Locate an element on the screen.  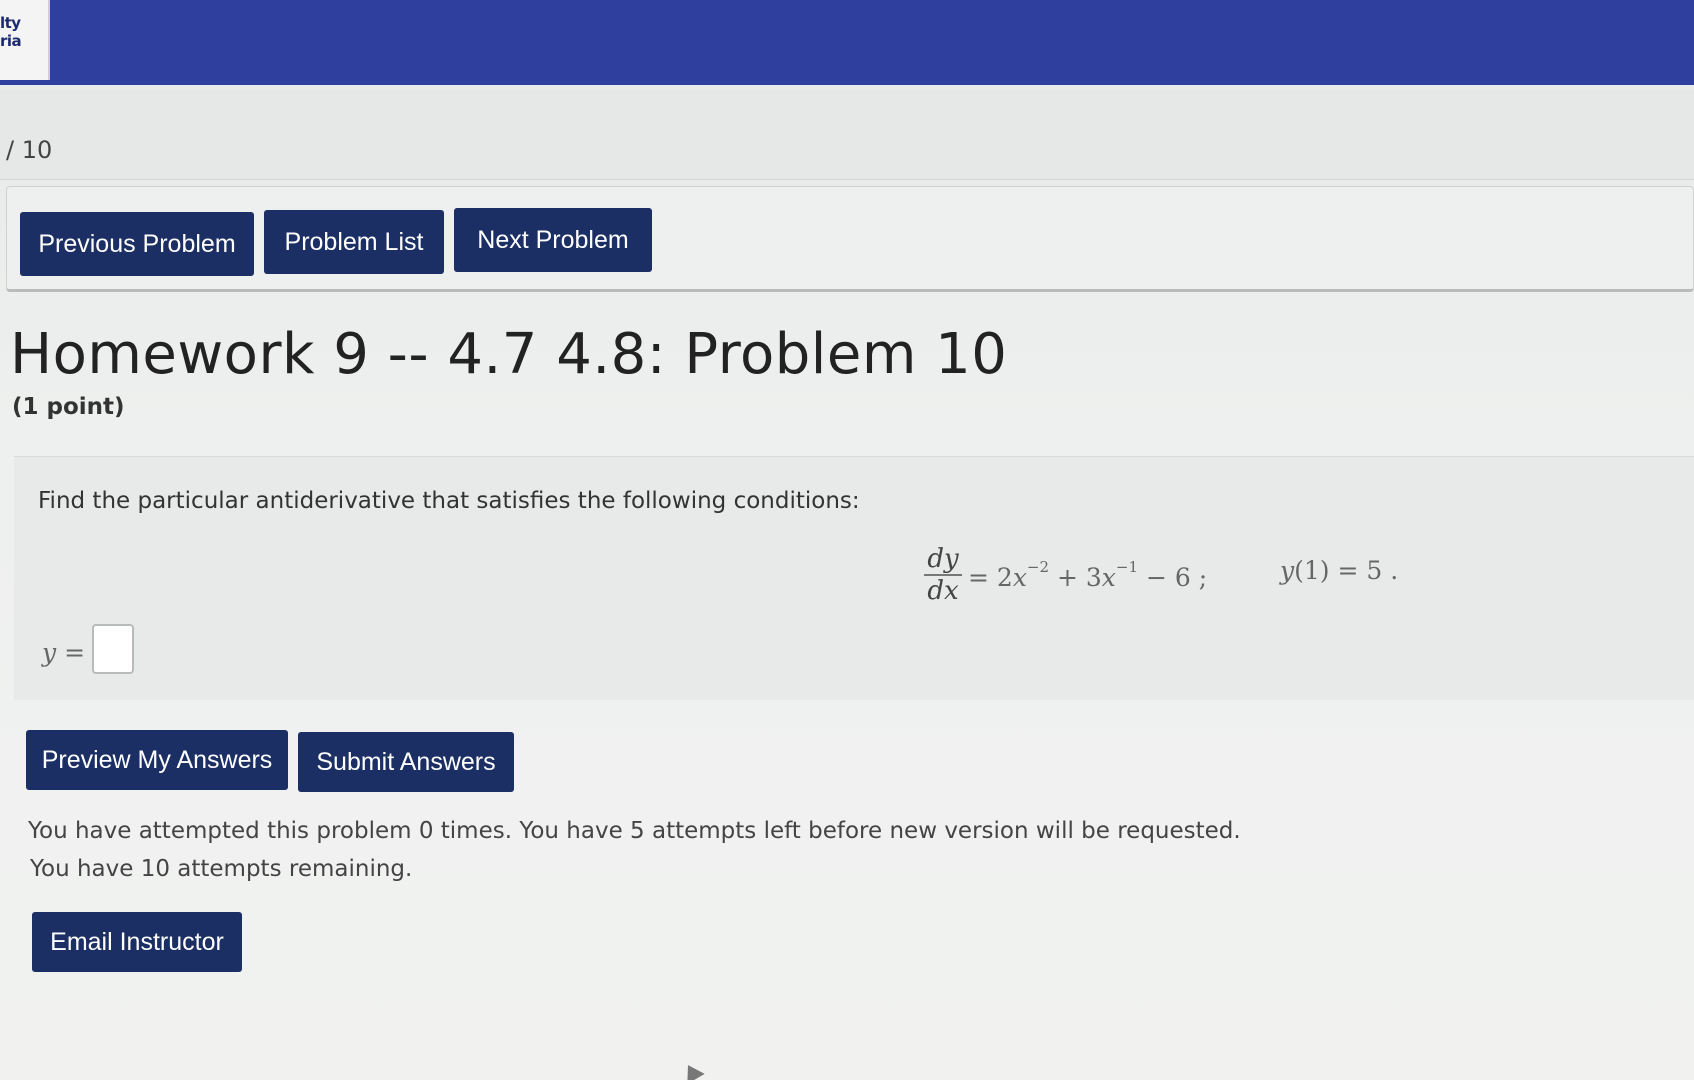
initial-condition: y(1) = 5 . is located at coordinates (1339, 570).